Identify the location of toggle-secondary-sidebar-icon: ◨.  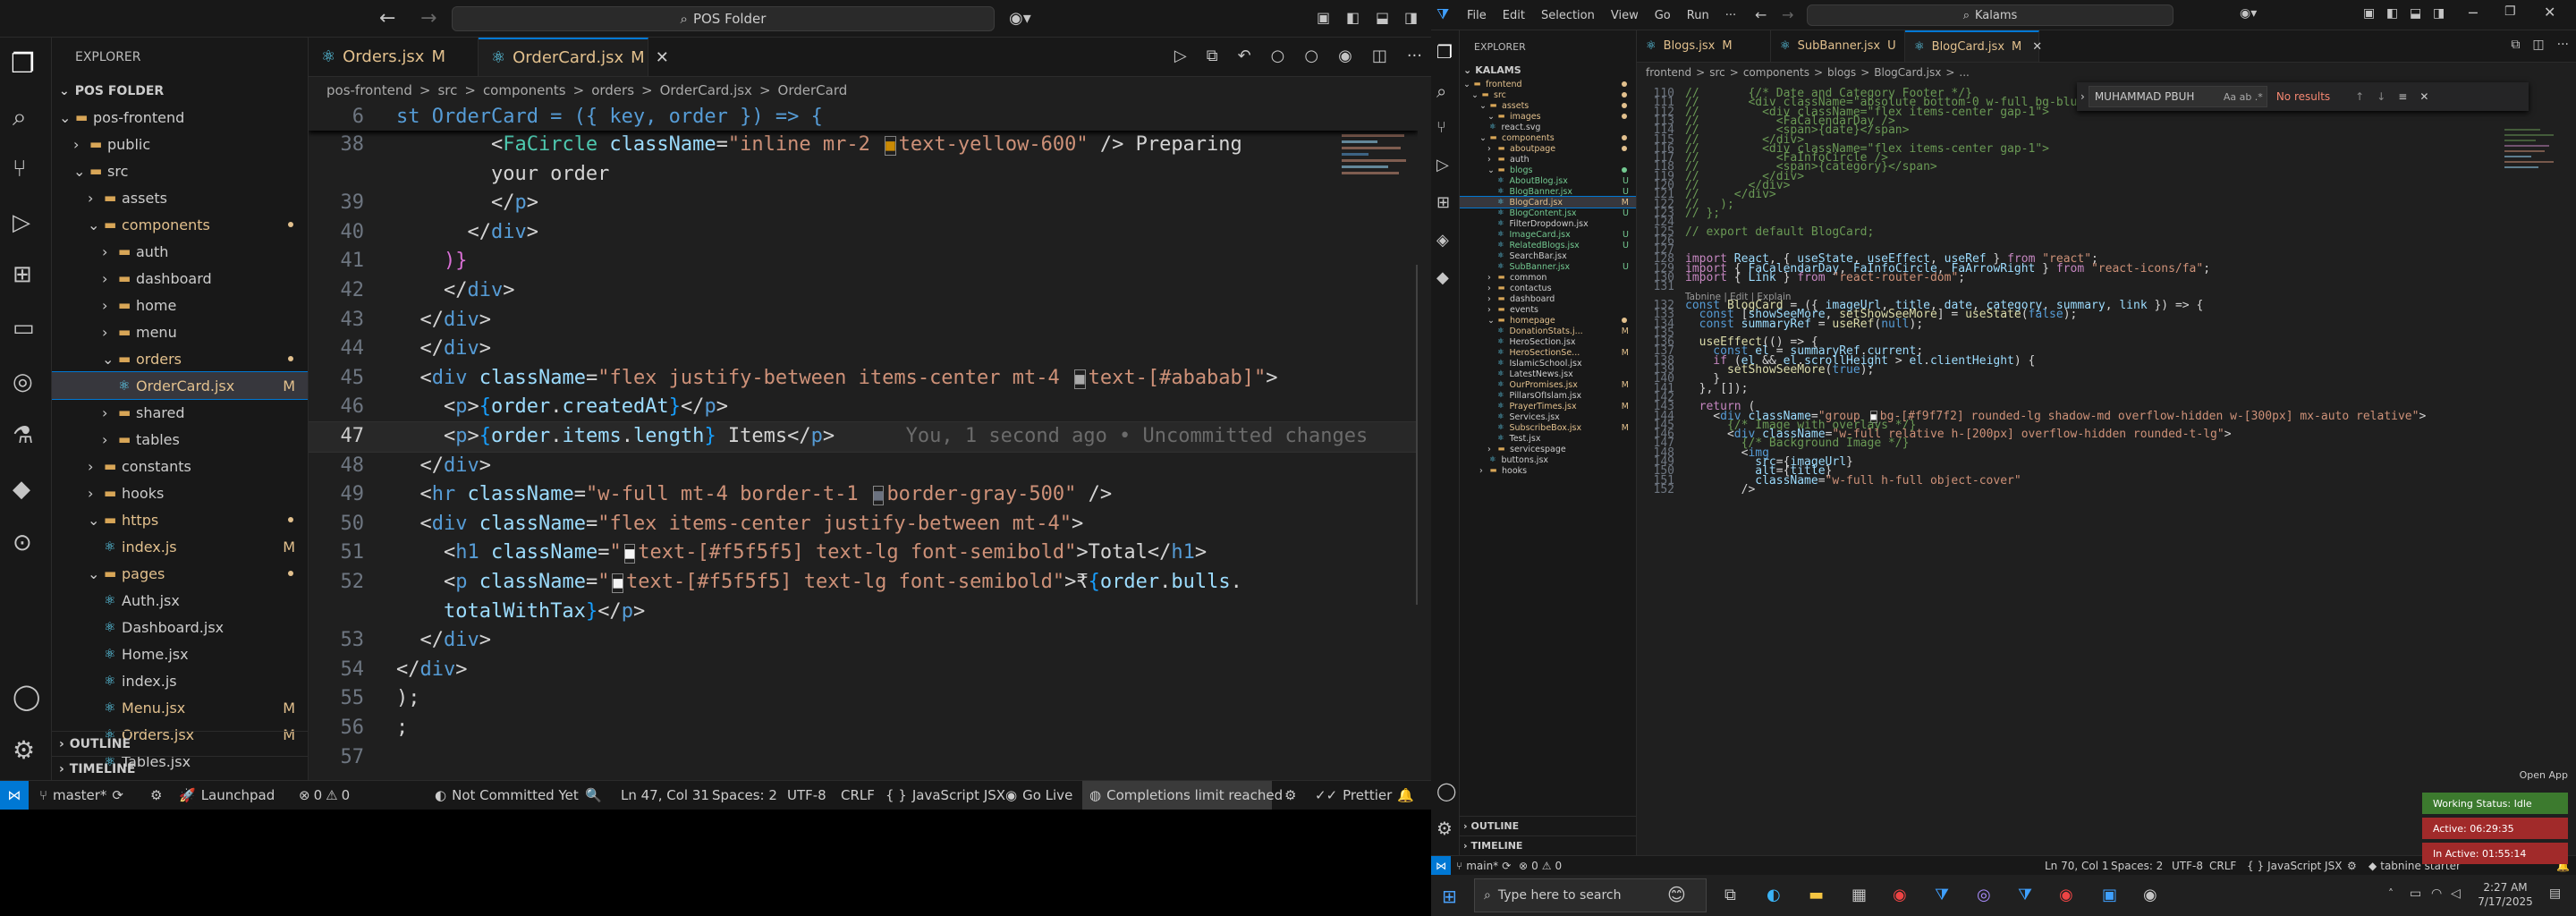
(1411, 17).